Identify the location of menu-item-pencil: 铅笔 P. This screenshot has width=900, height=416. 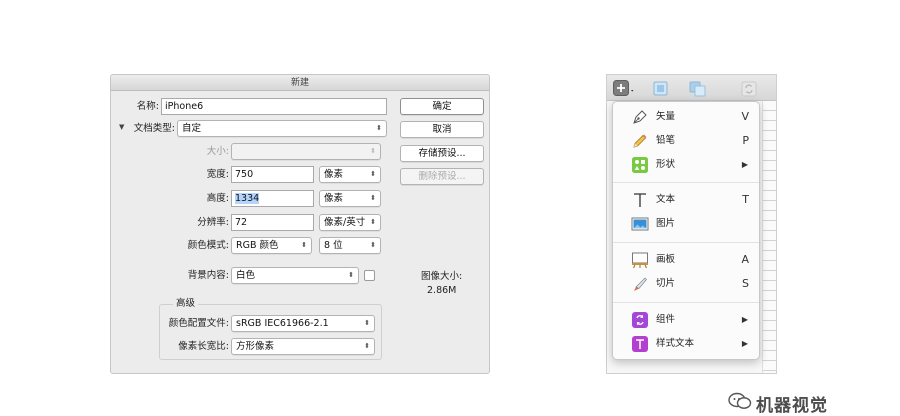
(686, 141).